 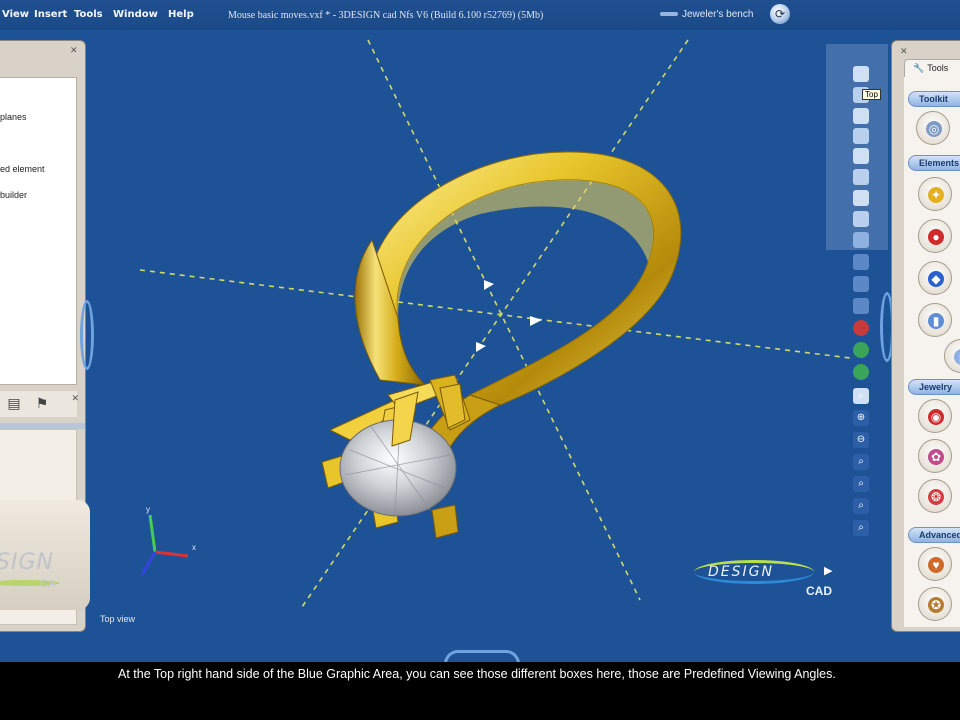 I want to click on element-tool-button: ✦, so click(x=935, y=194).